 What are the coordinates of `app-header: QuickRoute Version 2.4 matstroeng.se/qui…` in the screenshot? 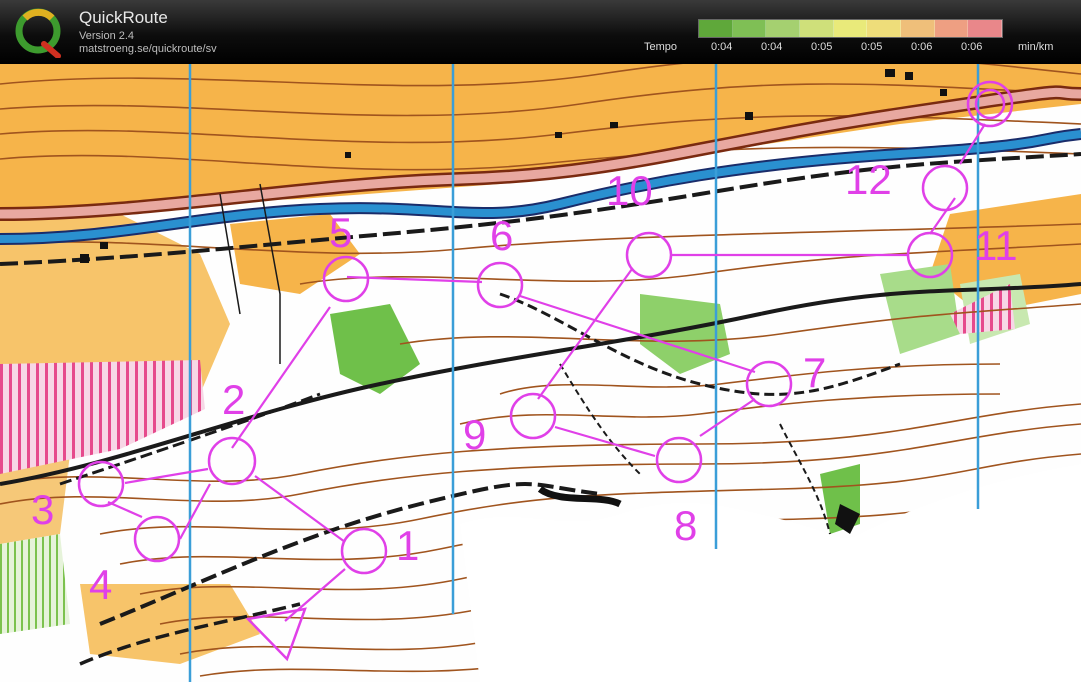 It's located at (540, 32).